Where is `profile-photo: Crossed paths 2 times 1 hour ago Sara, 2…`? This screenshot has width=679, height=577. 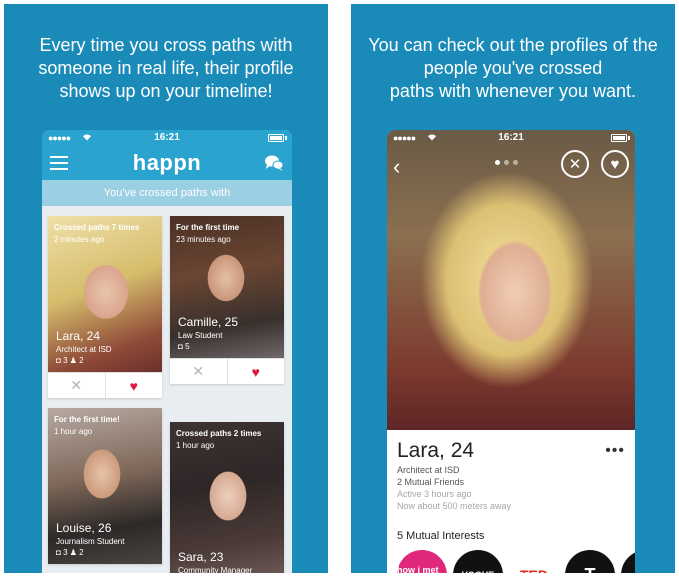
profile-photo: Crossed paths 2 times 1 hour ago Sara, 2… is located at coordinates (227, 497).